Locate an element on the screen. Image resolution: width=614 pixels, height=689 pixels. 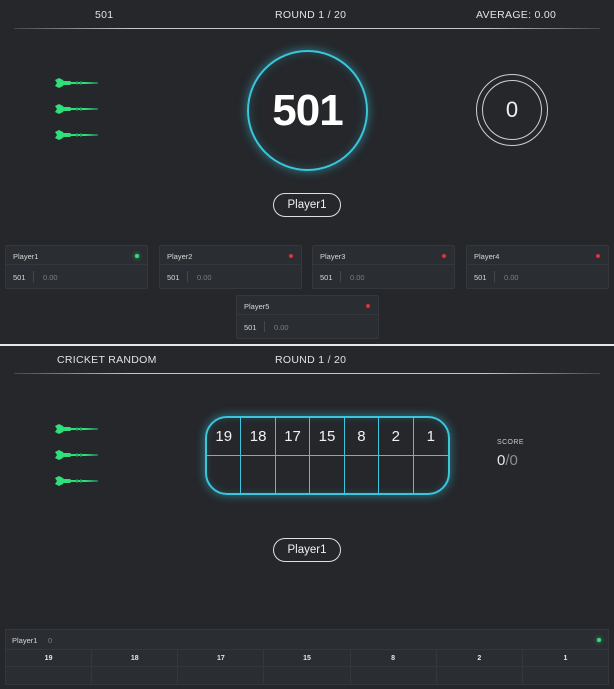
table-header-row: 19 18 17 15 8 2 1 is located at coordinates (307, 658).